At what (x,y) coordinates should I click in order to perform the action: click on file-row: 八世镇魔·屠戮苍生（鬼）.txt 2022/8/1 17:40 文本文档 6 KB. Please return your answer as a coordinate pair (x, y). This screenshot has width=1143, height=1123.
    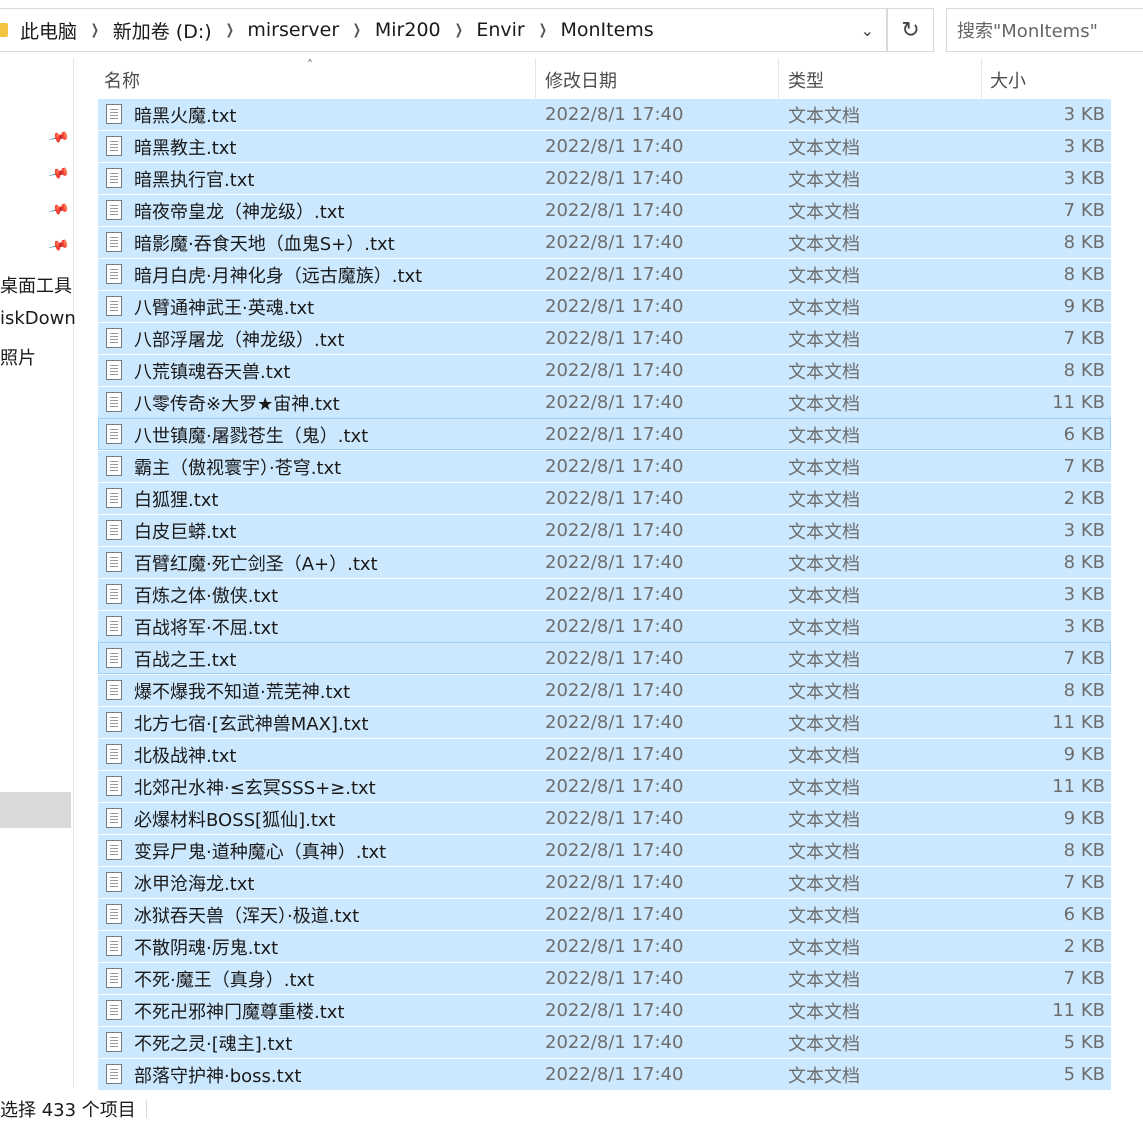
    Looking at the image, I should click on (604, 434).